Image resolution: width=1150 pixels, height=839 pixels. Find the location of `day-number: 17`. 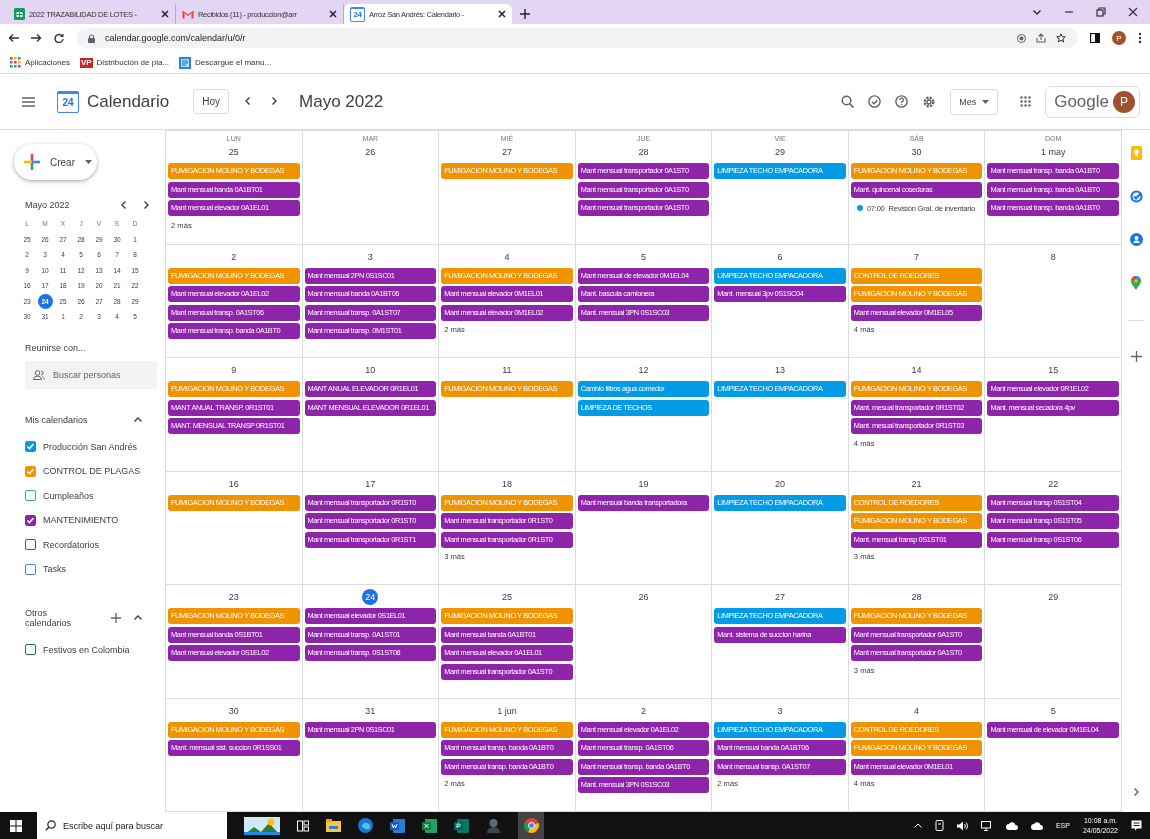

day-number: 17 is located at coordinates (370, 483).